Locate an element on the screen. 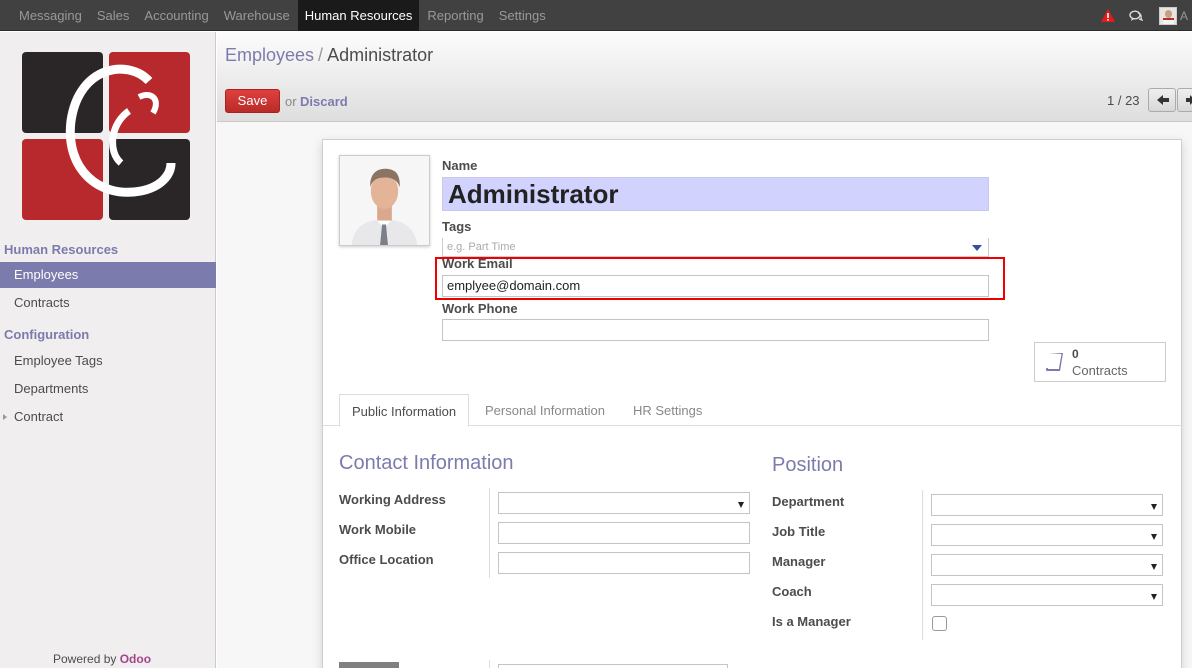 This screenshot has height=668, width=1192. save-button: Save is located at coordinates (252, 101).